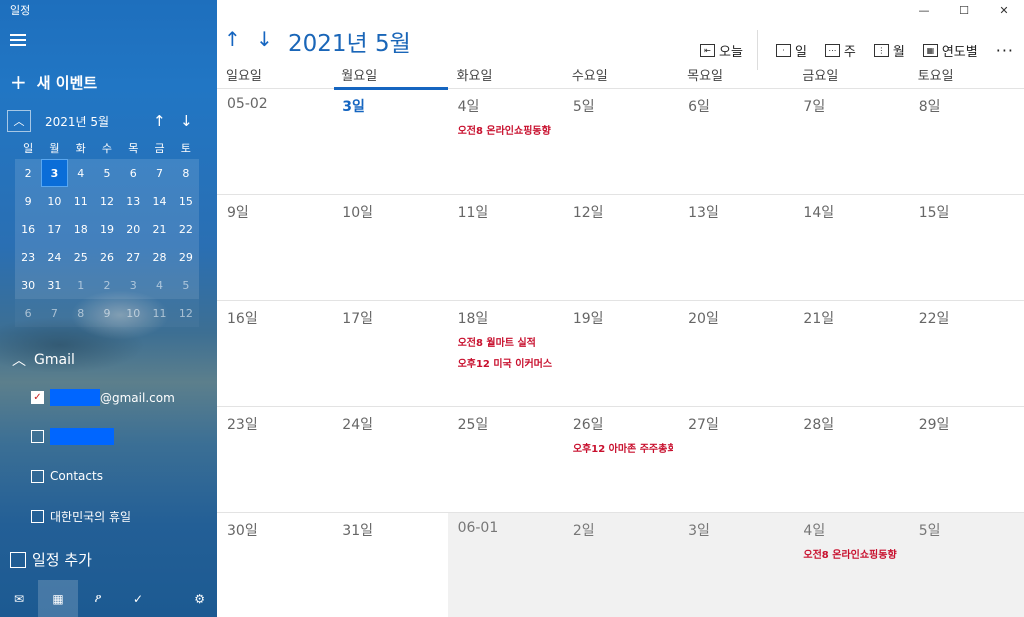  I want to click on day-cell: 18일 오전8 월마트 실적 오후12 미국 이커머스, so click(505, 353).